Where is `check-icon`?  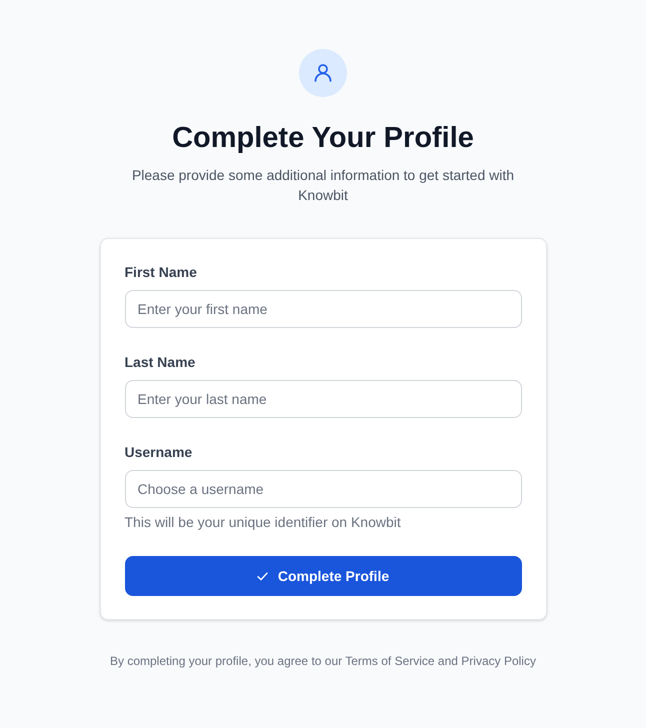
check-icon is located at coordinates (262, 576).